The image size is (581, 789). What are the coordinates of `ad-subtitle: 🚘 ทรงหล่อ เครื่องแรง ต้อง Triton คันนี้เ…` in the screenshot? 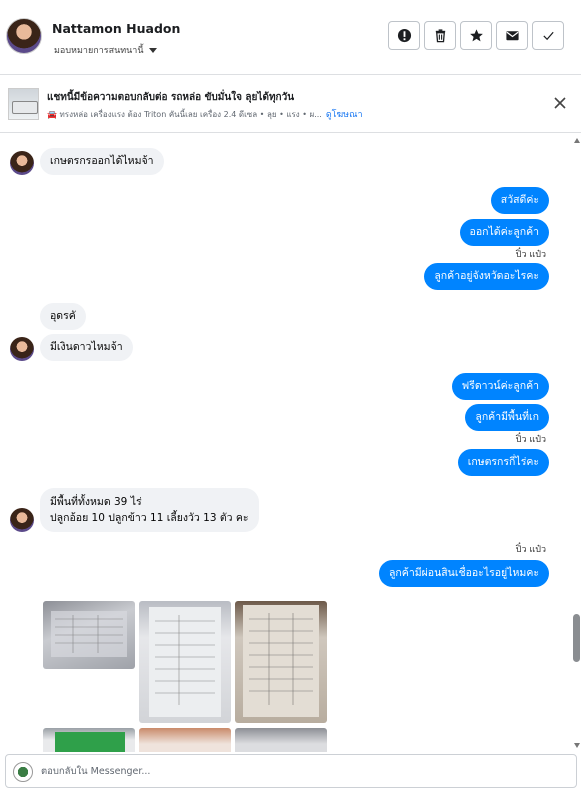 It's located at (184, 114).